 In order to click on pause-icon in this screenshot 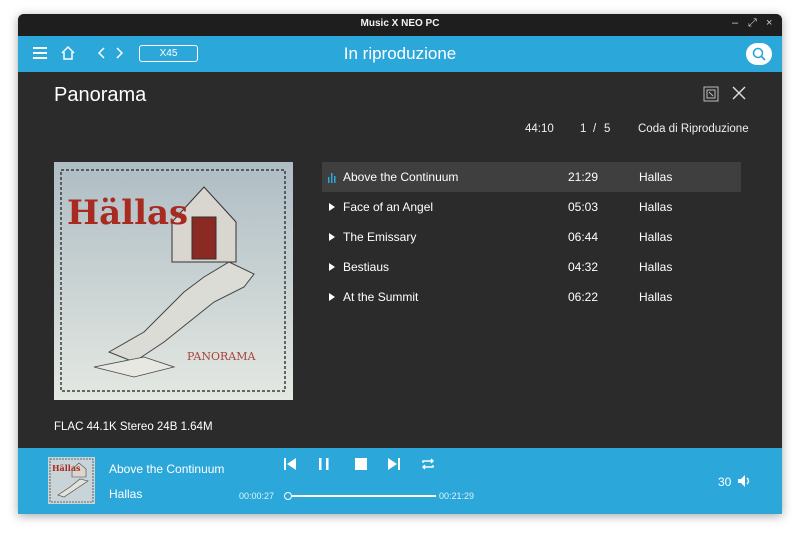, I will do `click(324, 464)`.